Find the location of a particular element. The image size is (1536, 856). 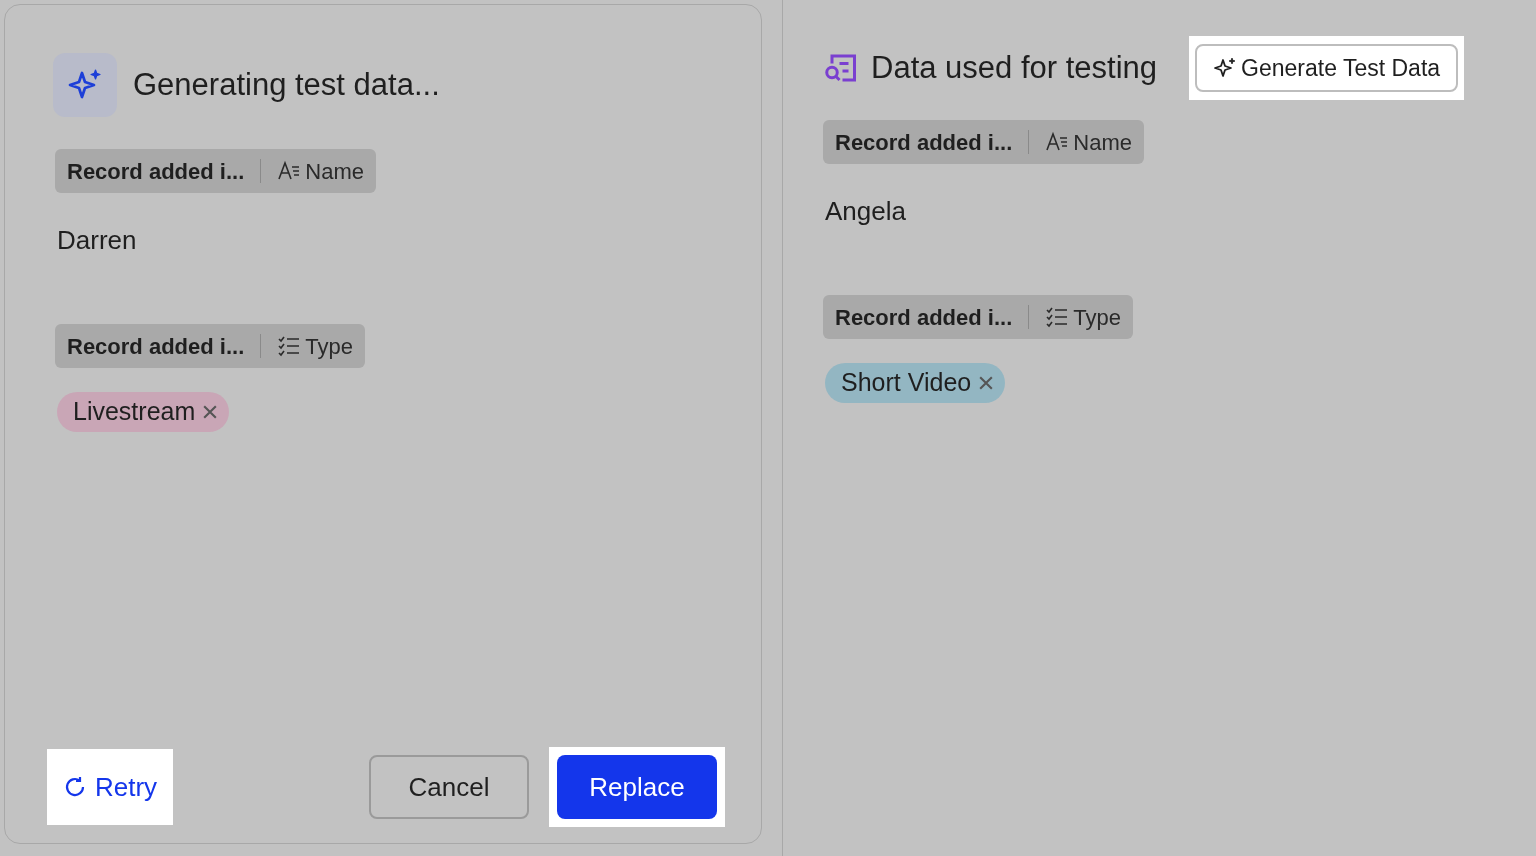

option-tag: Livestream is located at coordinates (143, 412).